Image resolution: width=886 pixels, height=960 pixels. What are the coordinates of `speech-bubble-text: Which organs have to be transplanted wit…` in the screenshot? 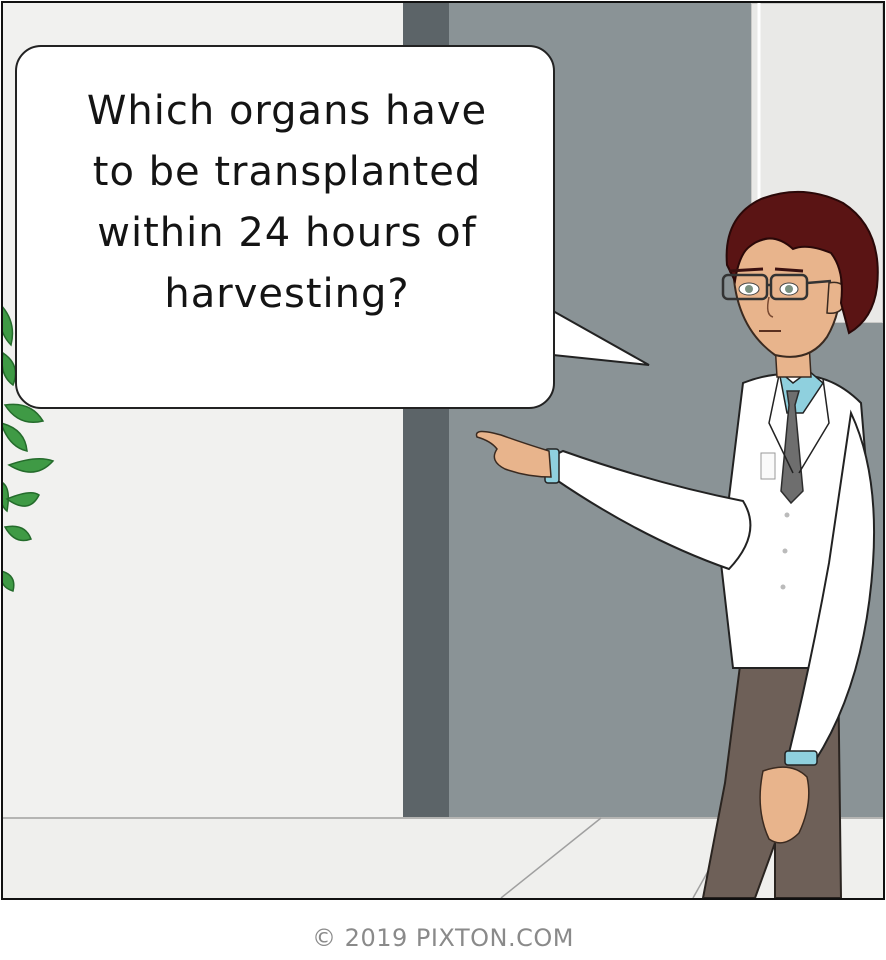 It's located at (287, 202).